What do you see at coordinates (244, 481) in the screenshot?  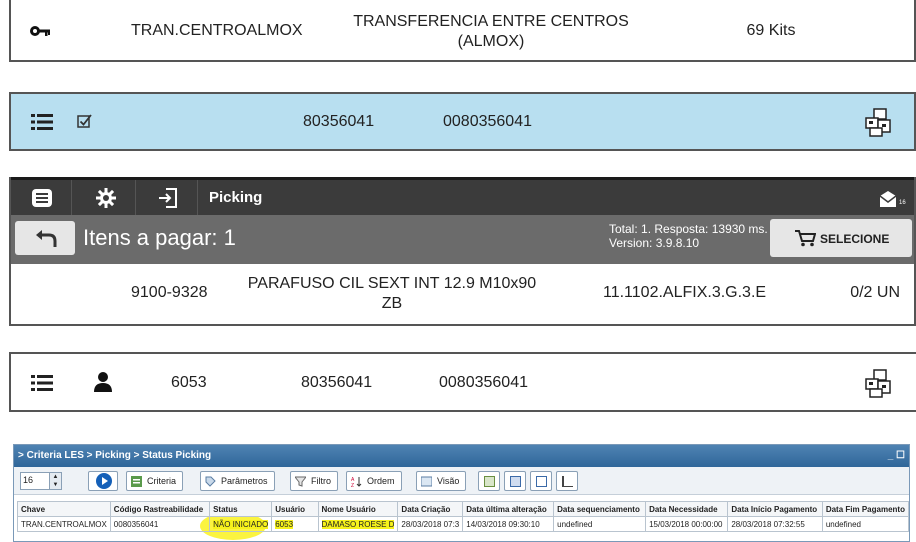 I see `parameters-label: Parâmetros` at bounding box center [244, 481].